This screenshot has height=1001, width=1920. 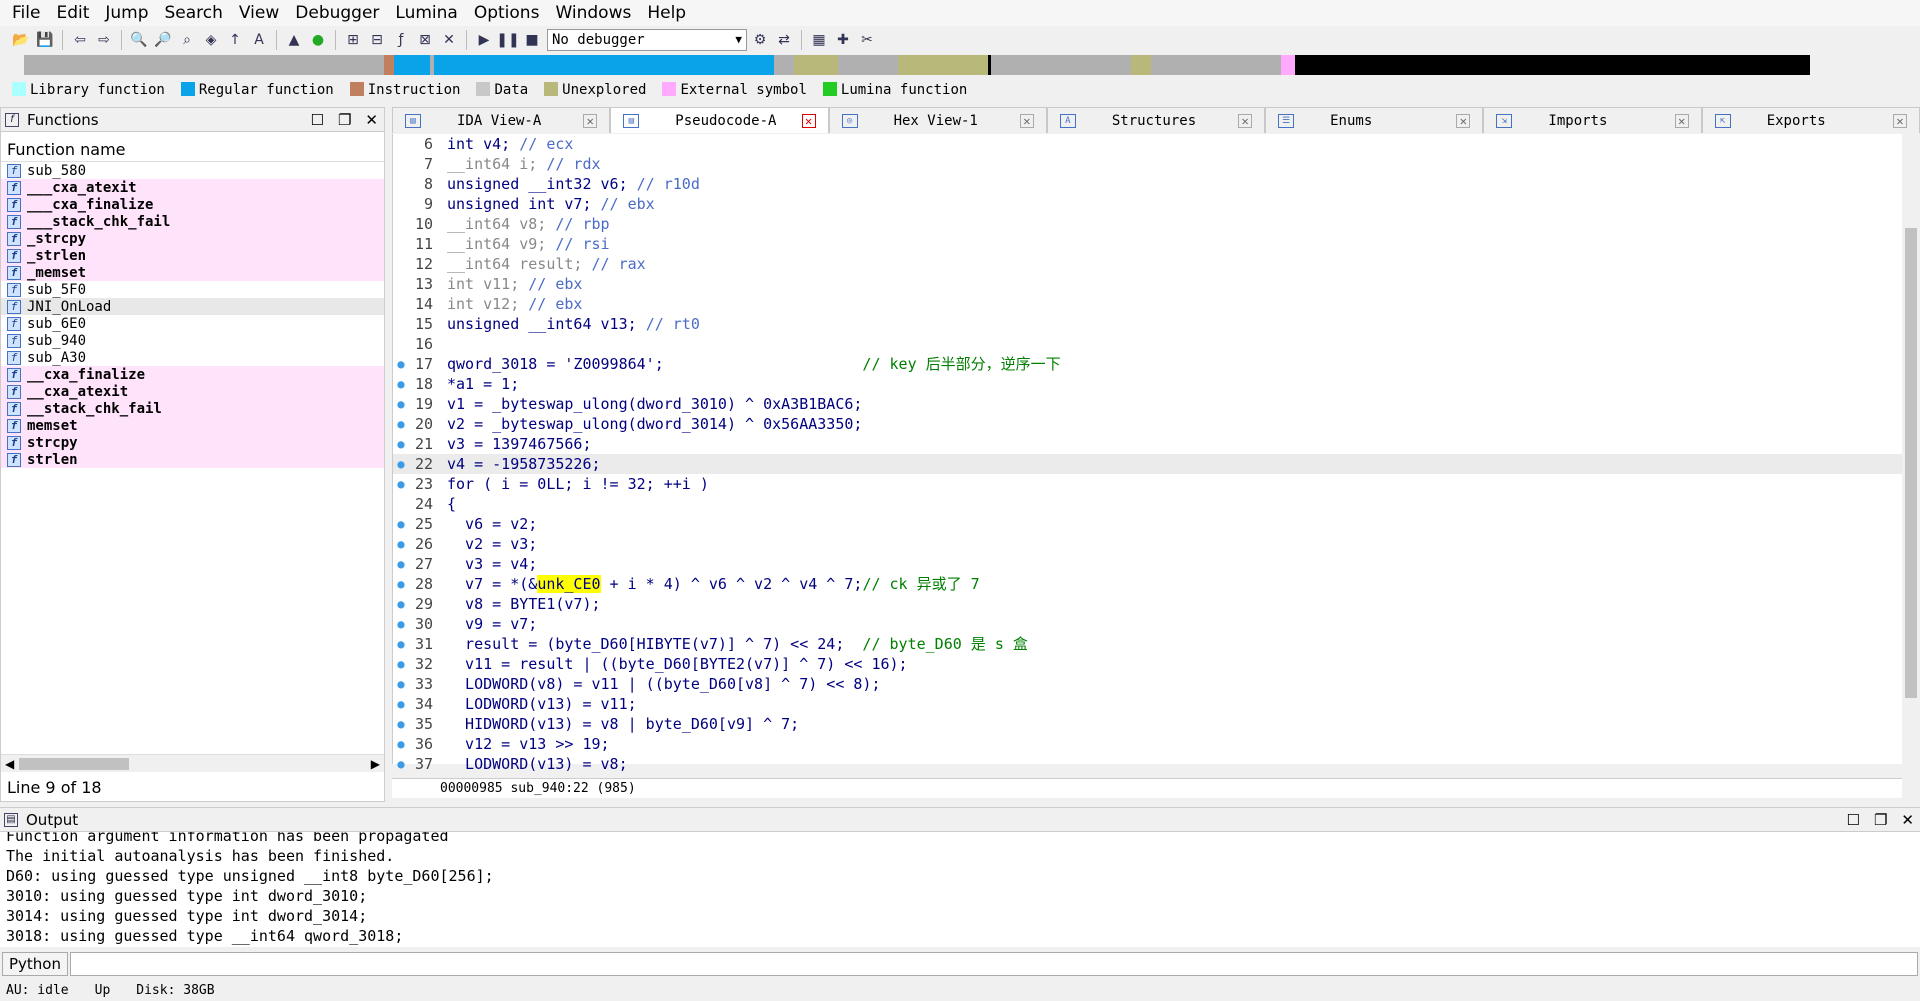 What do you see at coordinates (26, 13) in the screenshot?
I see `menu-file: File` at bounding box center [26, 13].